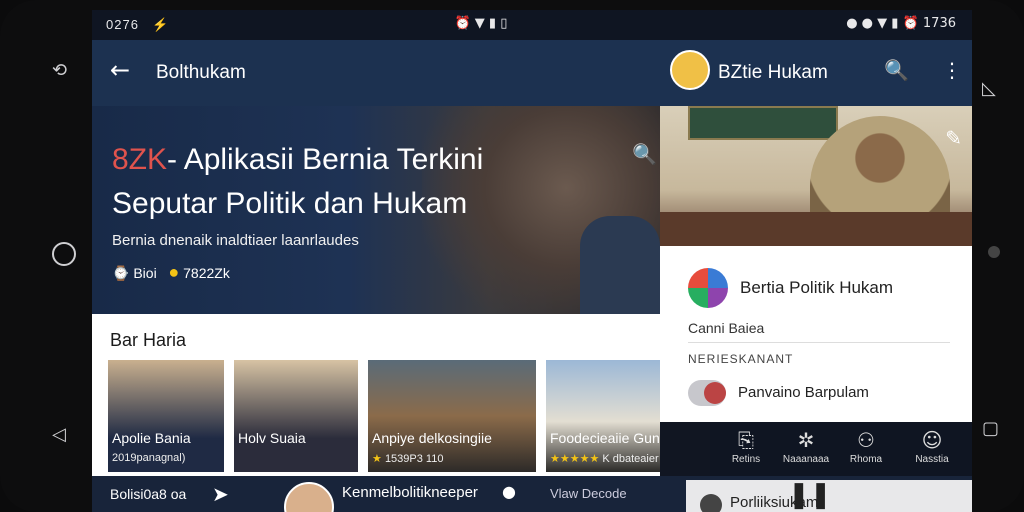 The image size is (1024, 512). I want to click on news-card-sub: 2019panagnal), so click(149, 458).